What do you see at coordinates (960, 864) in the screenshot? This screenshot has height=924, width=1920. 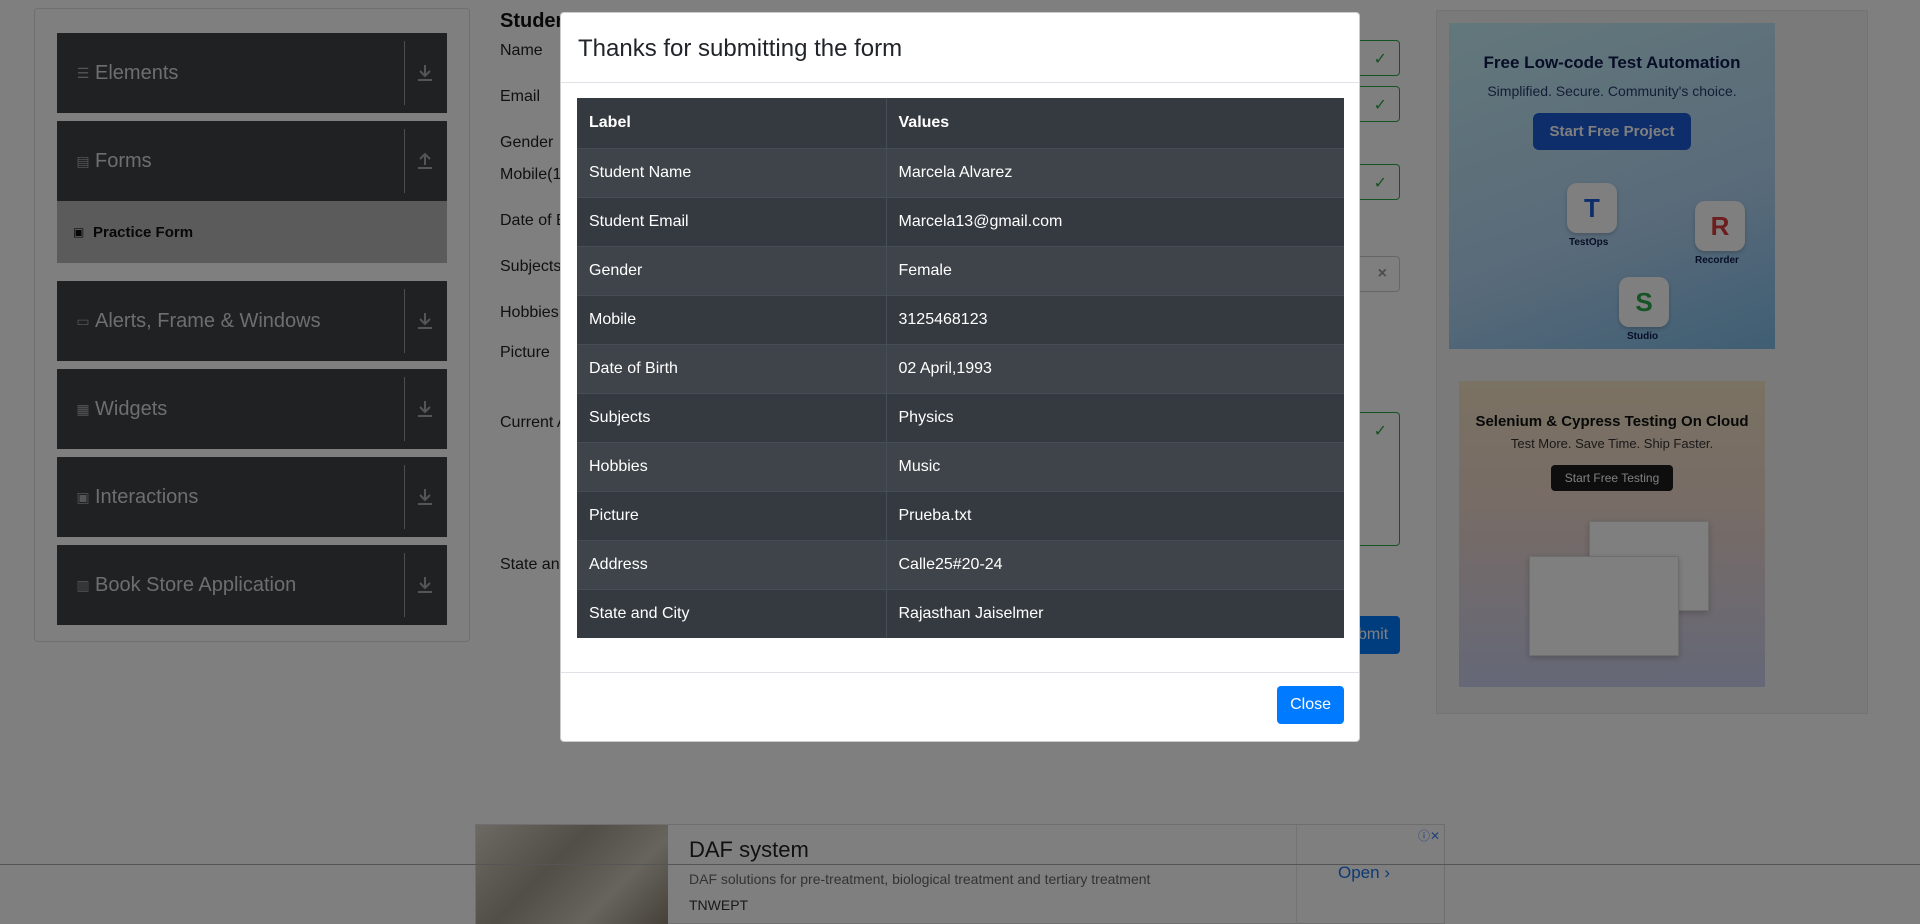 I see `divider` at bounding box center [960, 864].